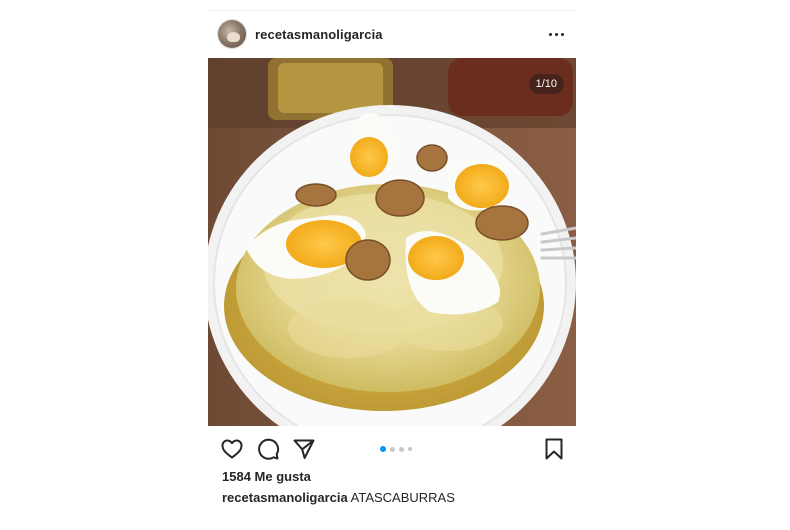 The height and width of the screenshot is (530, 790). I want to click on like-button, so click(232, 449).